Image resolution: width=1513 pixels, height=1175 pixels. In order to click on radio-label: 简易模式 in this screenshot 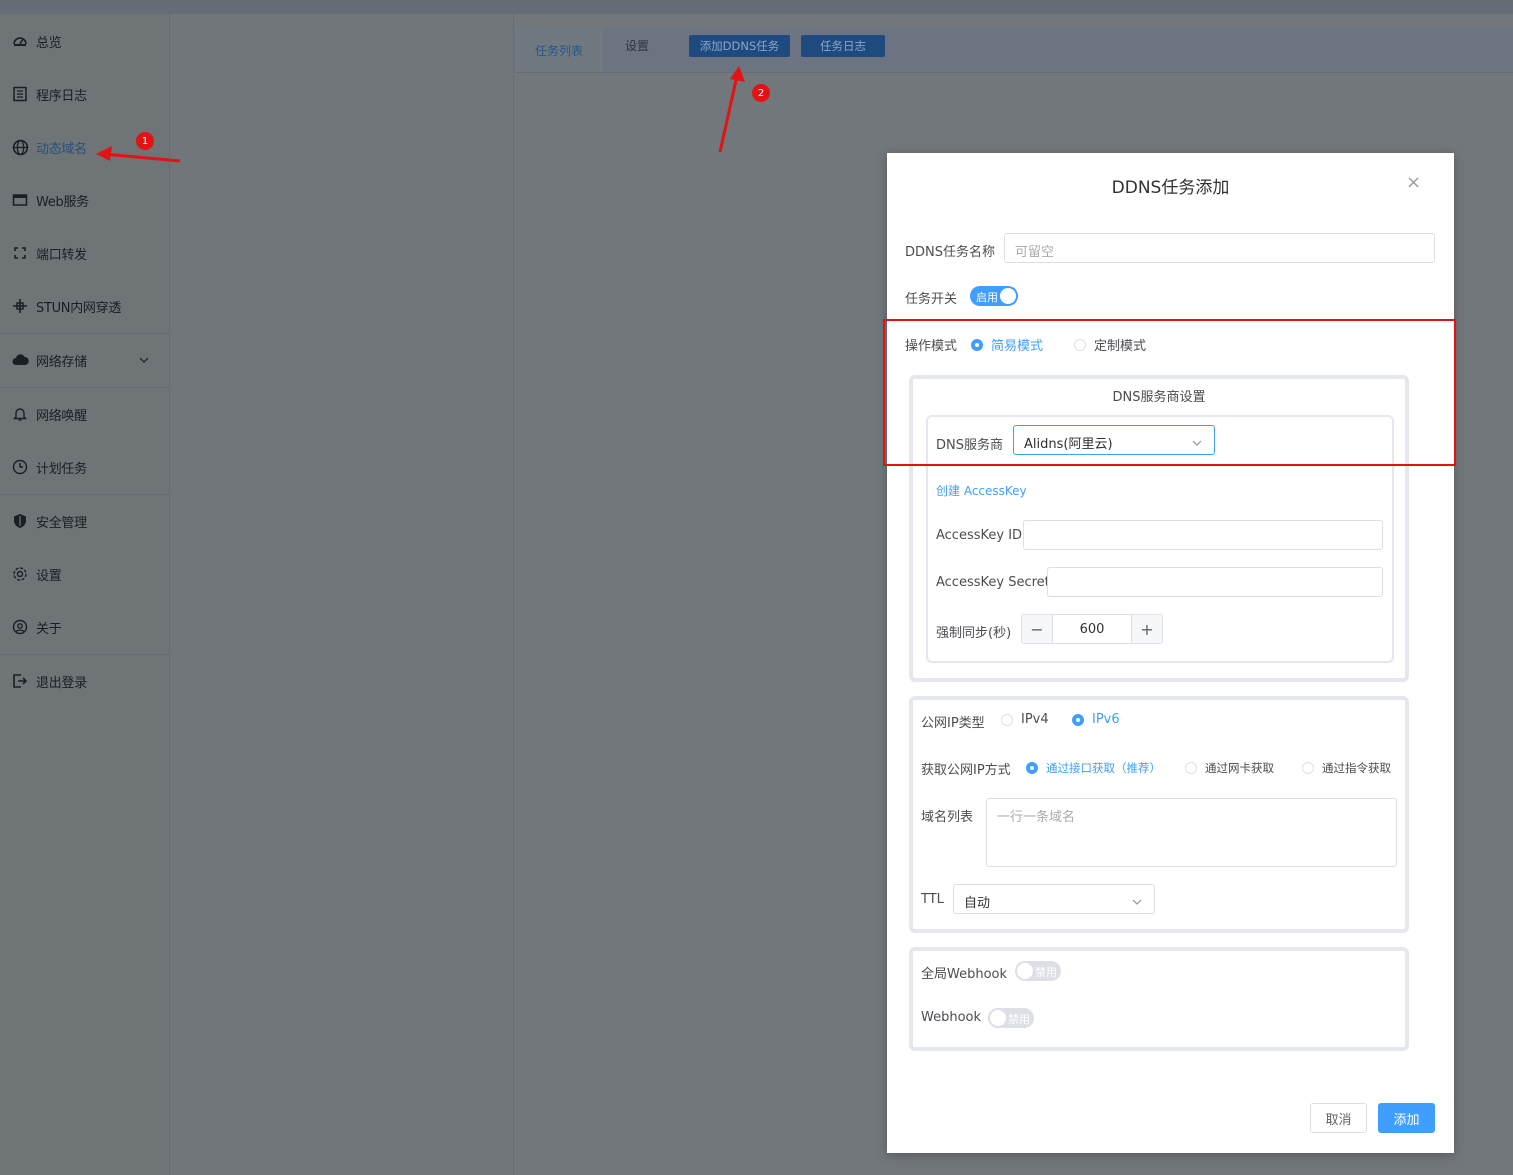, I will do `click(1017, 346)`.